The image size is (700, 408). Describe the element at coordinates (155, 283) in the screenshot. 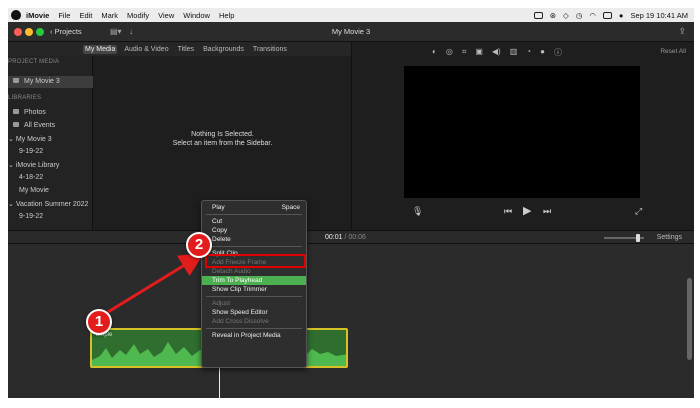

I see `annotation-arrow` at that location.